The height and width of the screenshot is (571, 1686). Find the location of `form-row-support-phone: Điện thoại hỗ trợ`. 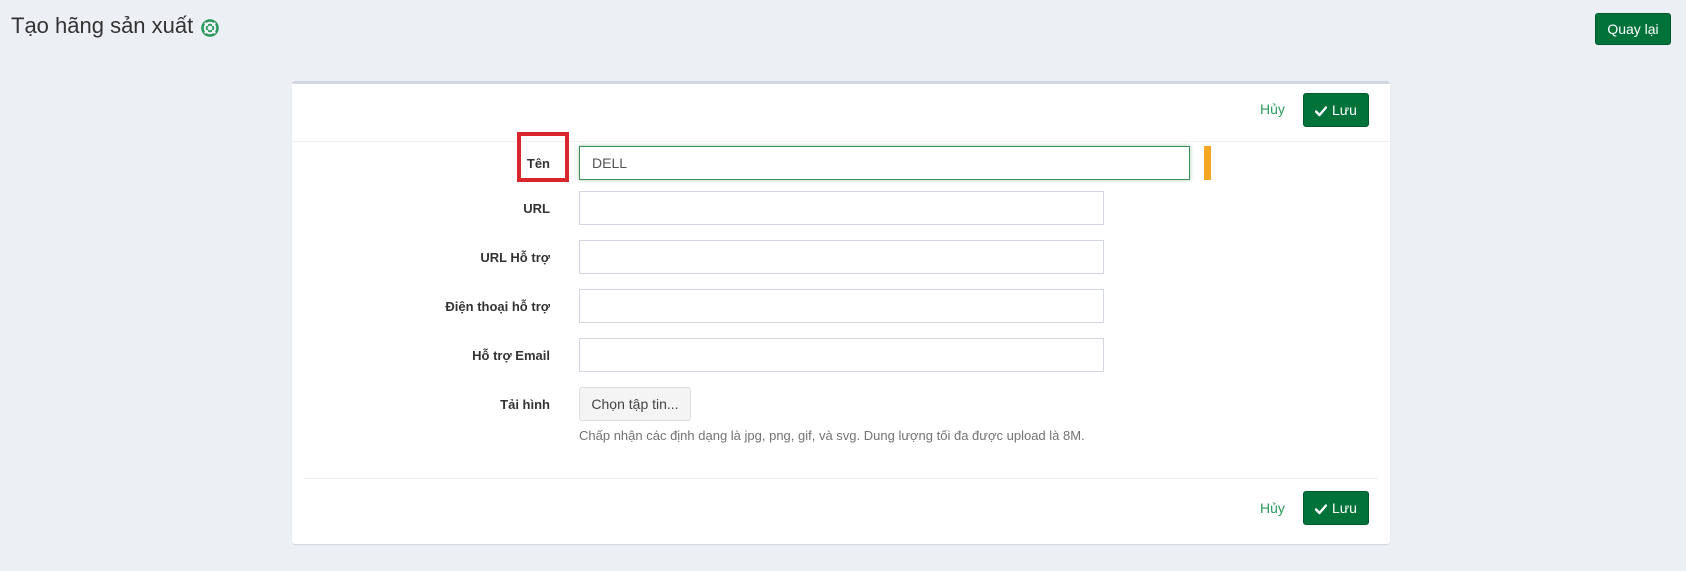

form-row-support-phone: Điện thoại hỗ trợ is located at coordinates (841, 306).